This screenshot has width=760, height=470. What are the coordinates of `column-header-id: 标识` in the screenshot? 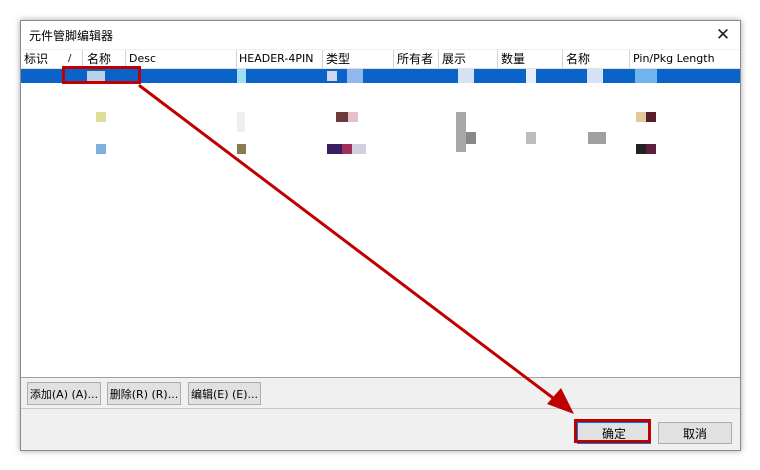 It's located at (43, 59).